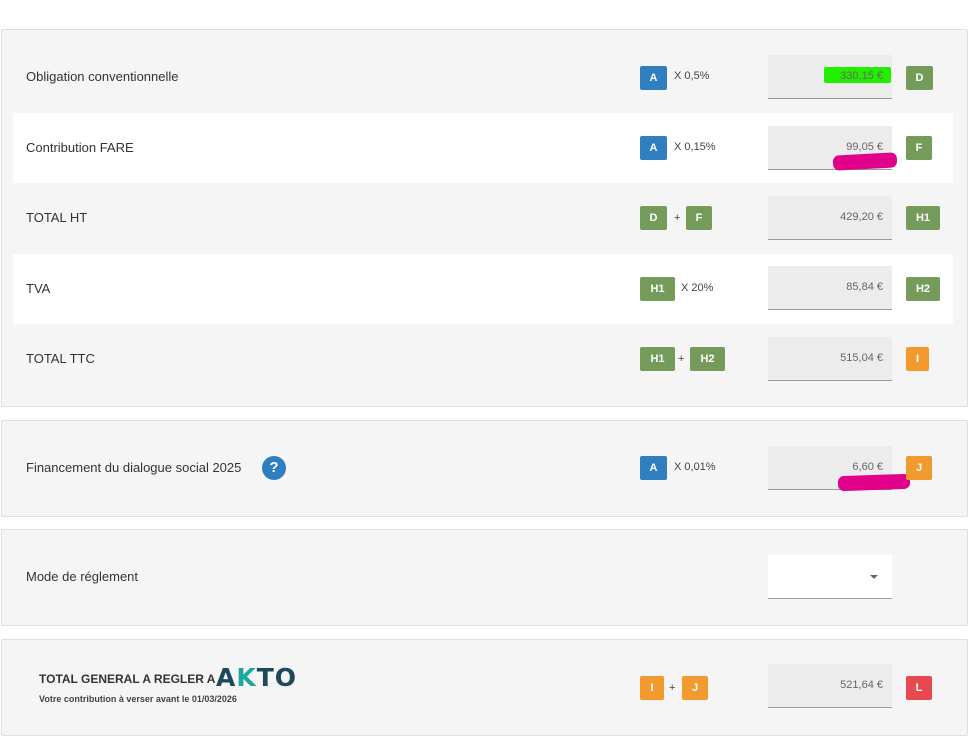 The width and height of the screenshot is (980, 746). What do you see at coordinates (695, 467) in the screenshot?
I see `financement-operator: X 0,01%` at bounding box center [695, 467].